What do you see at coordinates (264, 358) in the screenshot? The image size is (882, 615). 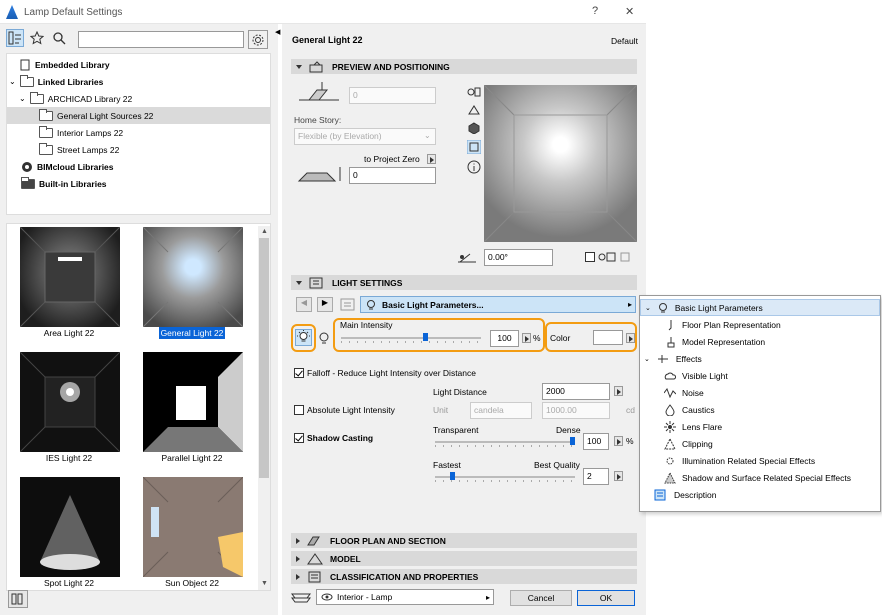 I see `scrollbar-thumb` at bounding box center [264, 358].